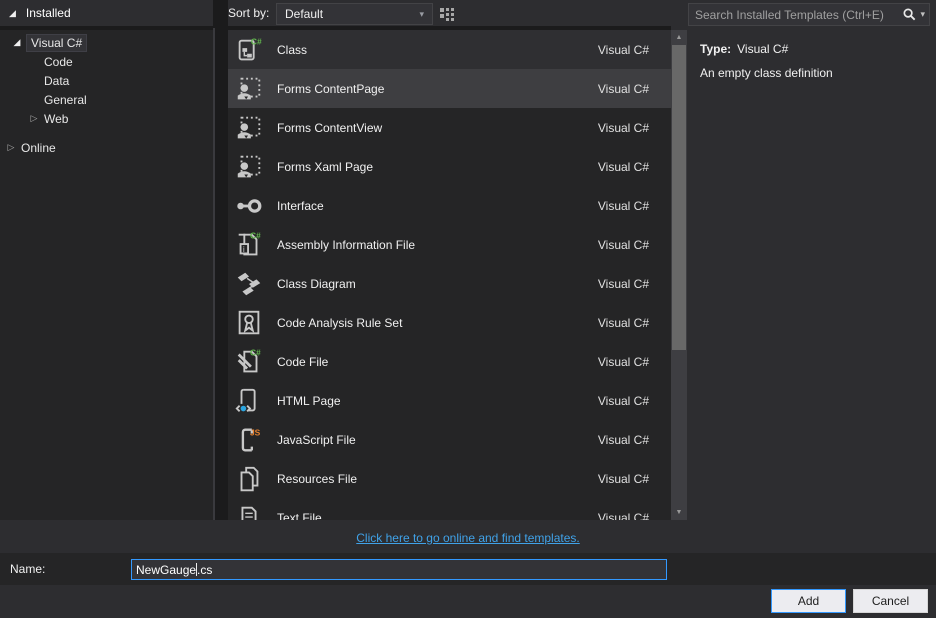 The height and width of the screenshot is (618, 936). Describe the element at coordinates (679, 37) in the screenshot. I see `scroll-up-arrow-icon: ▲` at that location.